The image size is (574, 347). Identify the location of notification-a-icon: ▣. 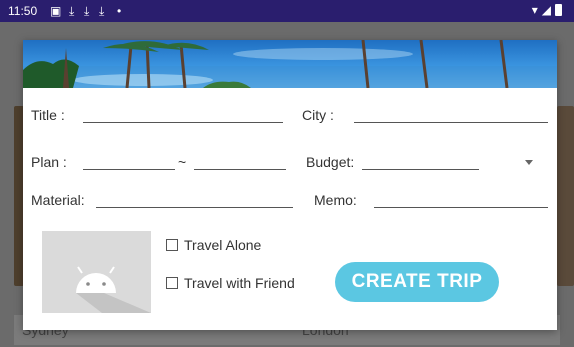
(56, 11).